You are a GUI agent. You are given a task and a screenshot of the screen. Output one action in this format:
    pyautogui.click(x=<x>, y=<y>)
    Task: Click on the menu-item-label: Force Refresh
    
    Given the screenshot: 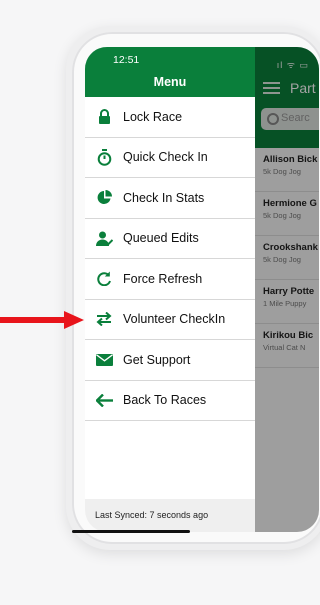 What is the action you would take?
    pyautogui.click(x=163, y=278)
    